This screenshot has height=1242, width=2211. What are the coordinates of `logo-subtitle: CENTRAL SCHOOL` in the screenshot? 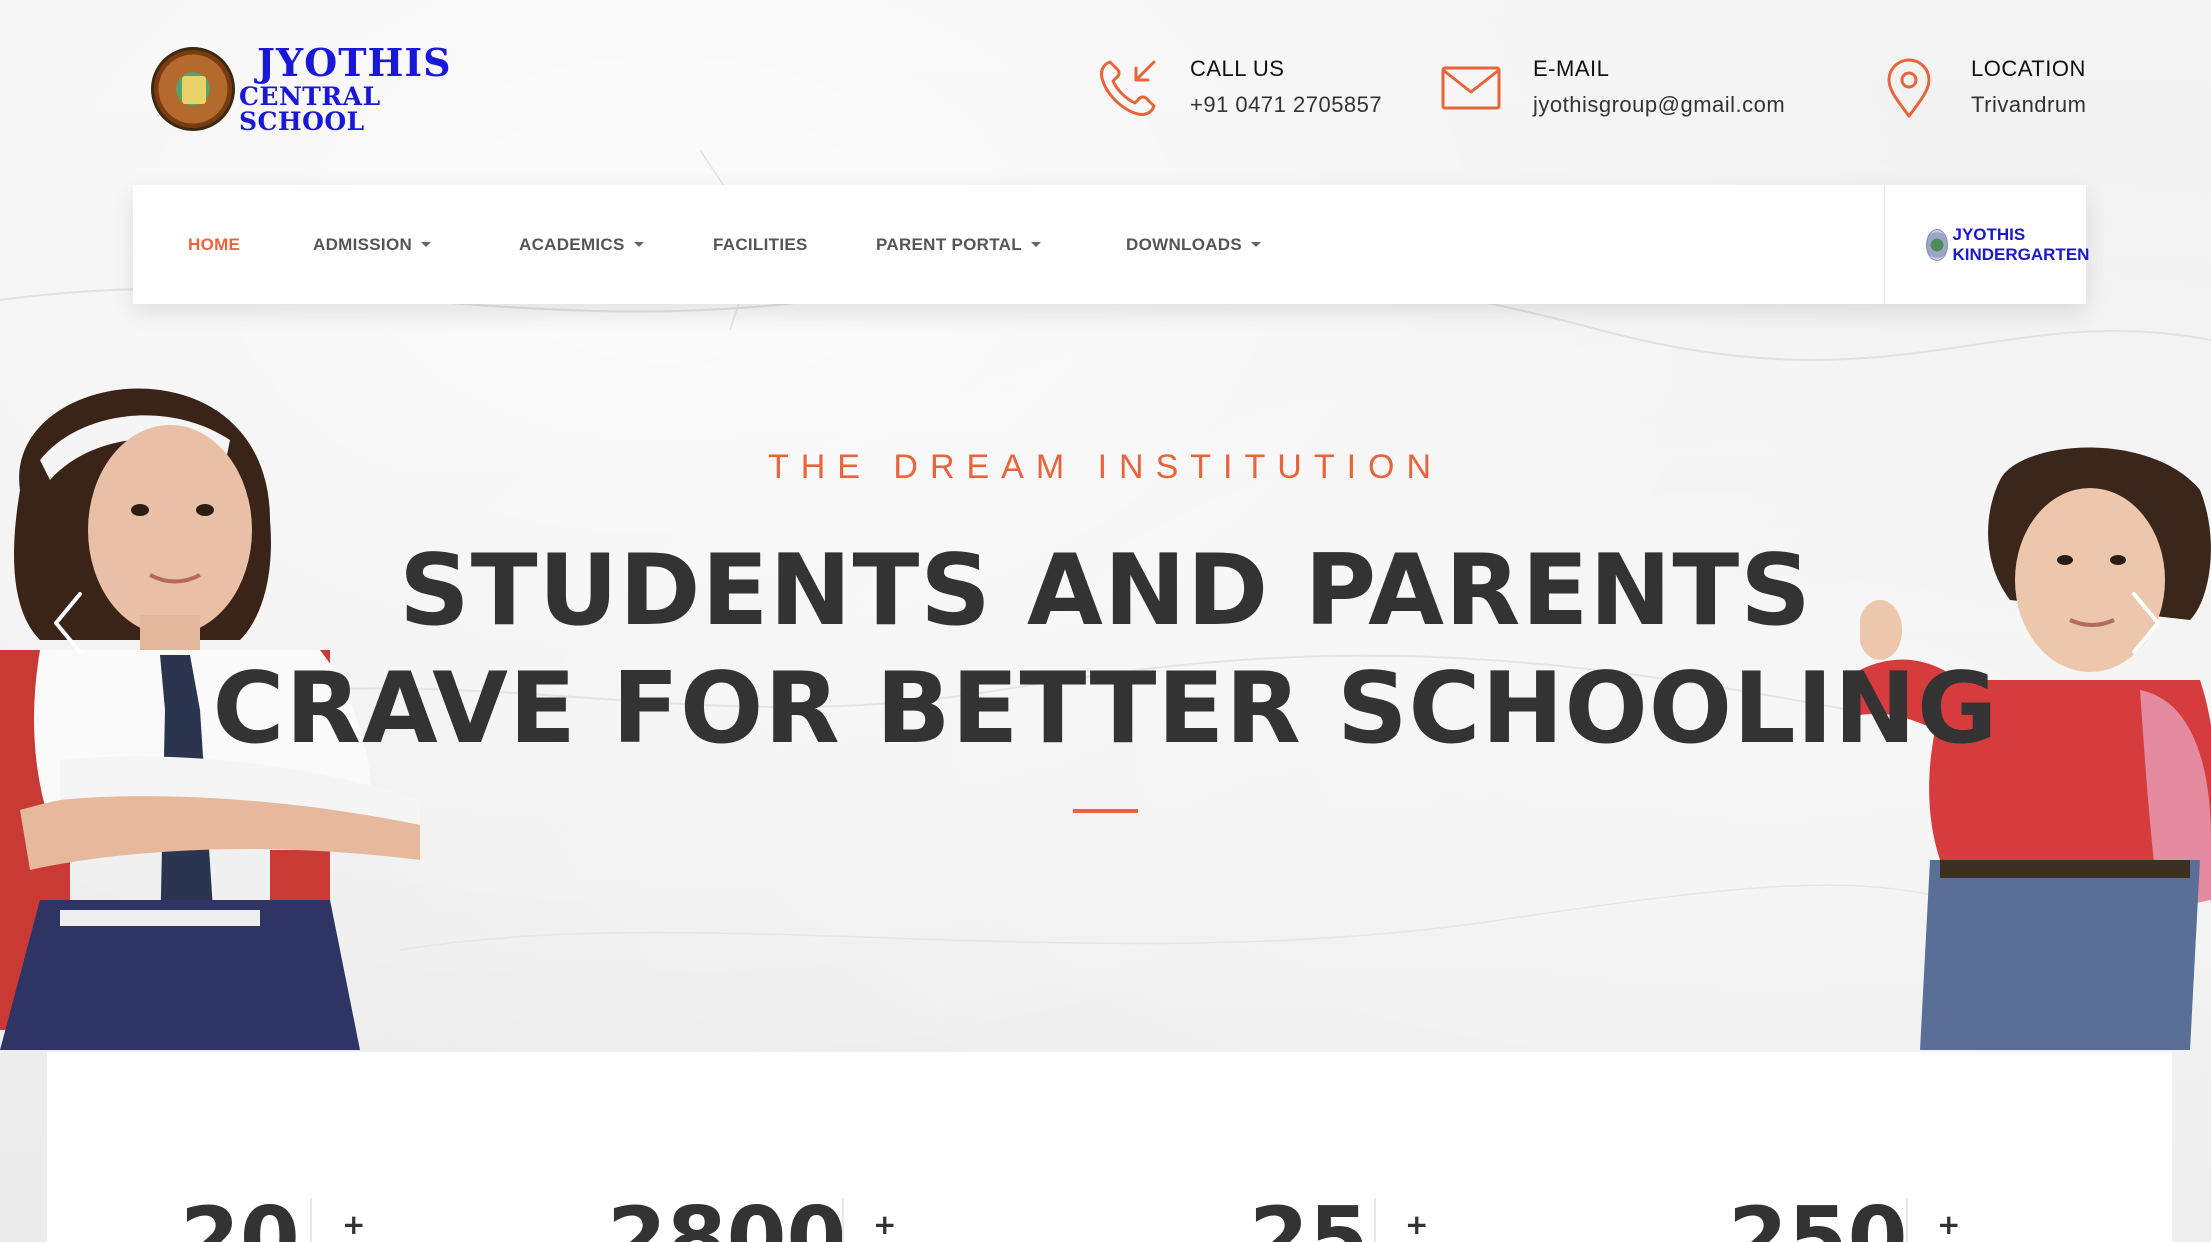 It's located at (310, 109).